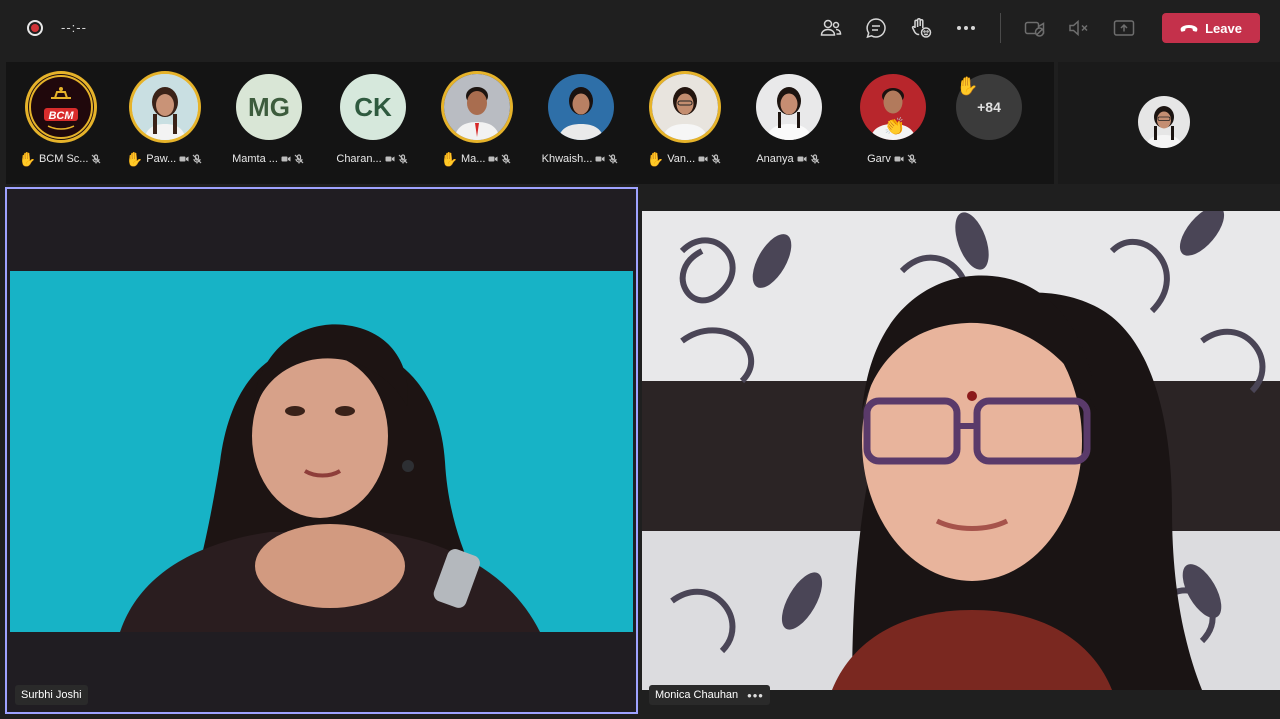 Image resolution: width=1280 pixels, height=719 pixels. What do you see at coordinates (373, 107) in the screenshot?
I see `avatar: CK` at bounding box center [373, 107].